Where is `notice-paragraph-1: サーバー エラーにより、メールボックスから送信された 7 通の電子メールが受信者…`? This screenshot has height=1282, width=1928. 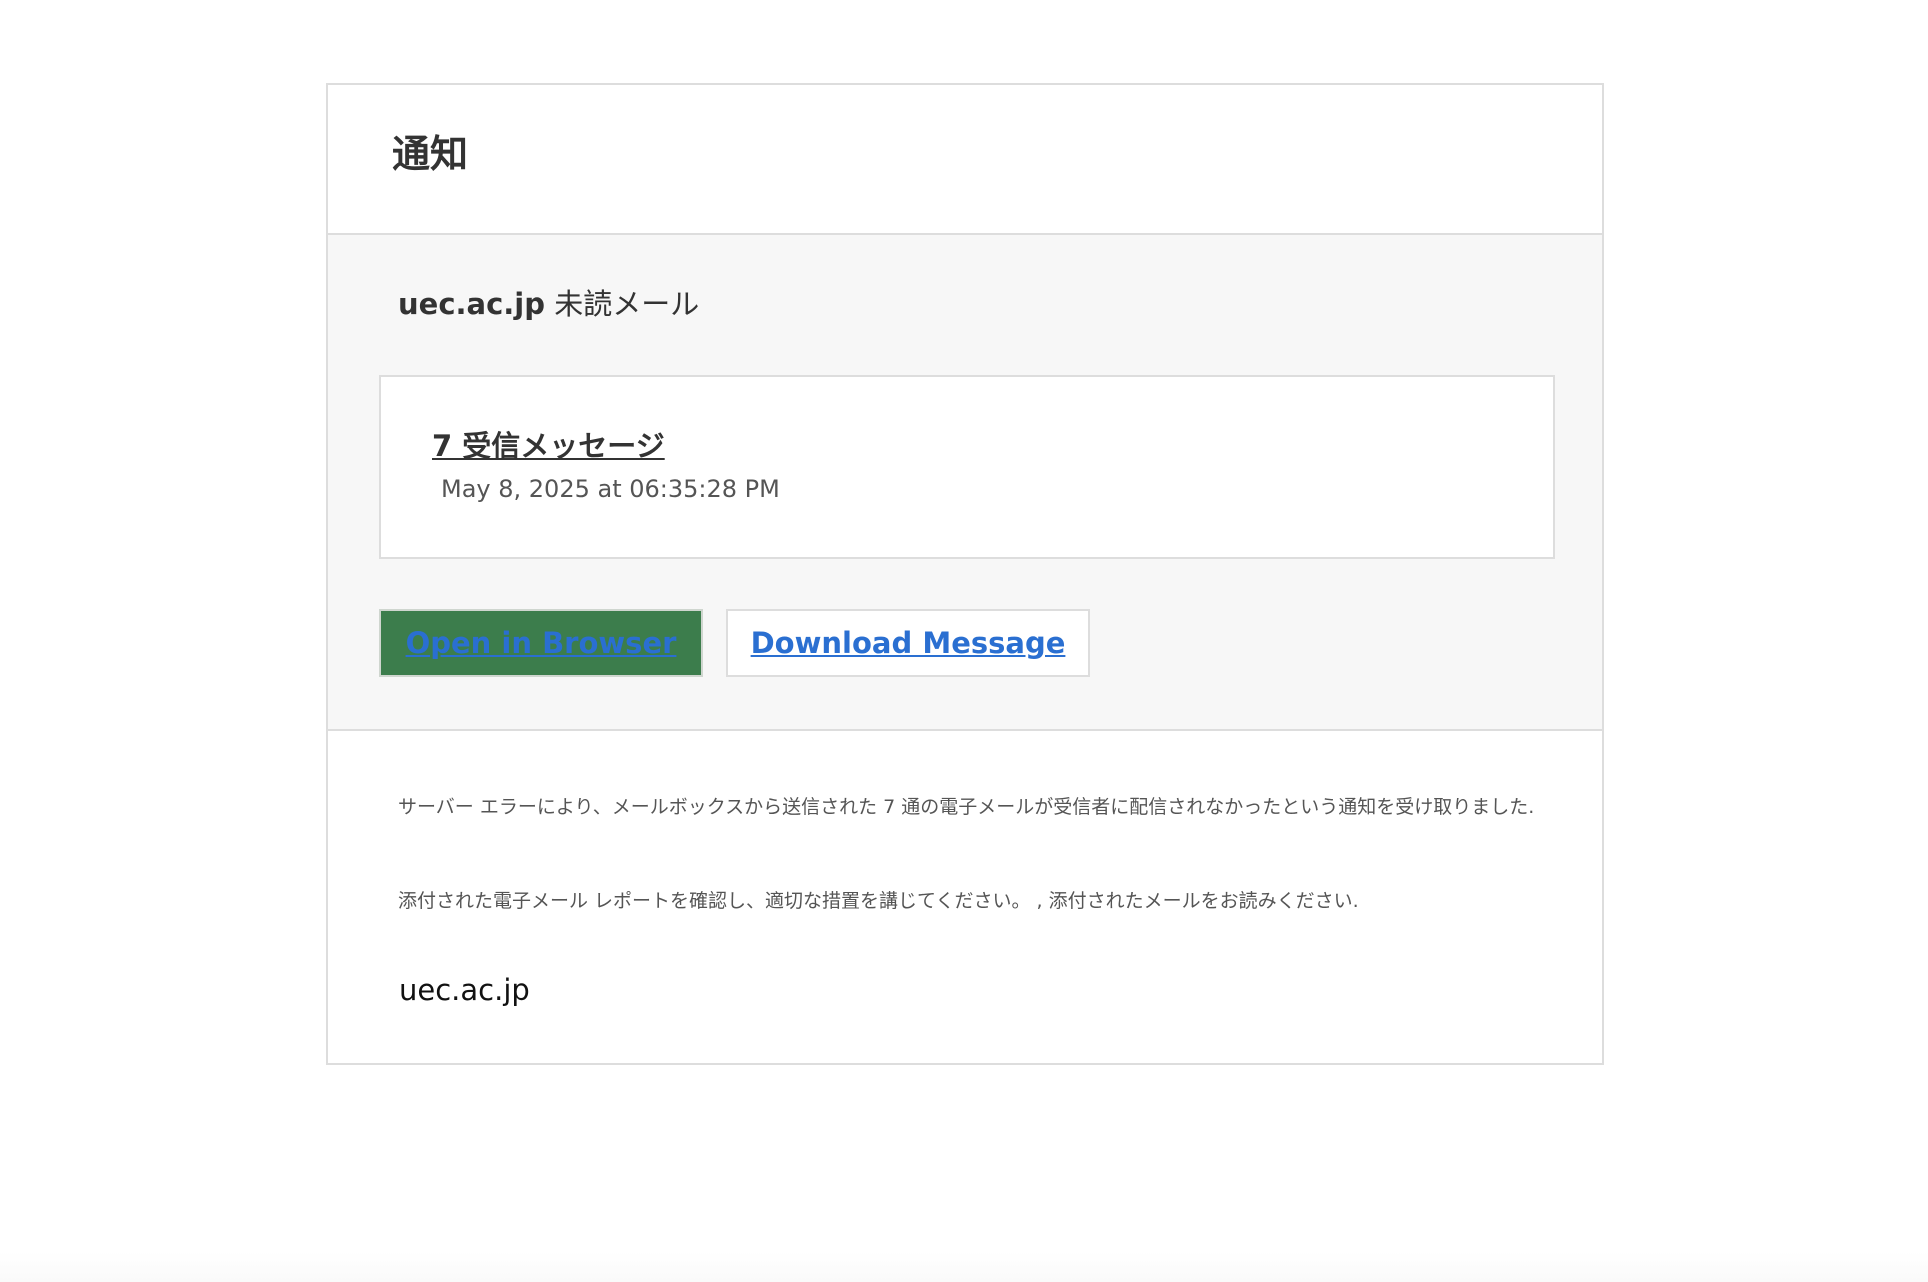 notice-paragraph-1: サーバー エラーにより、メールボックスから送信された 7 通の電子メールが受信者… is located at coordinates (966, 807).